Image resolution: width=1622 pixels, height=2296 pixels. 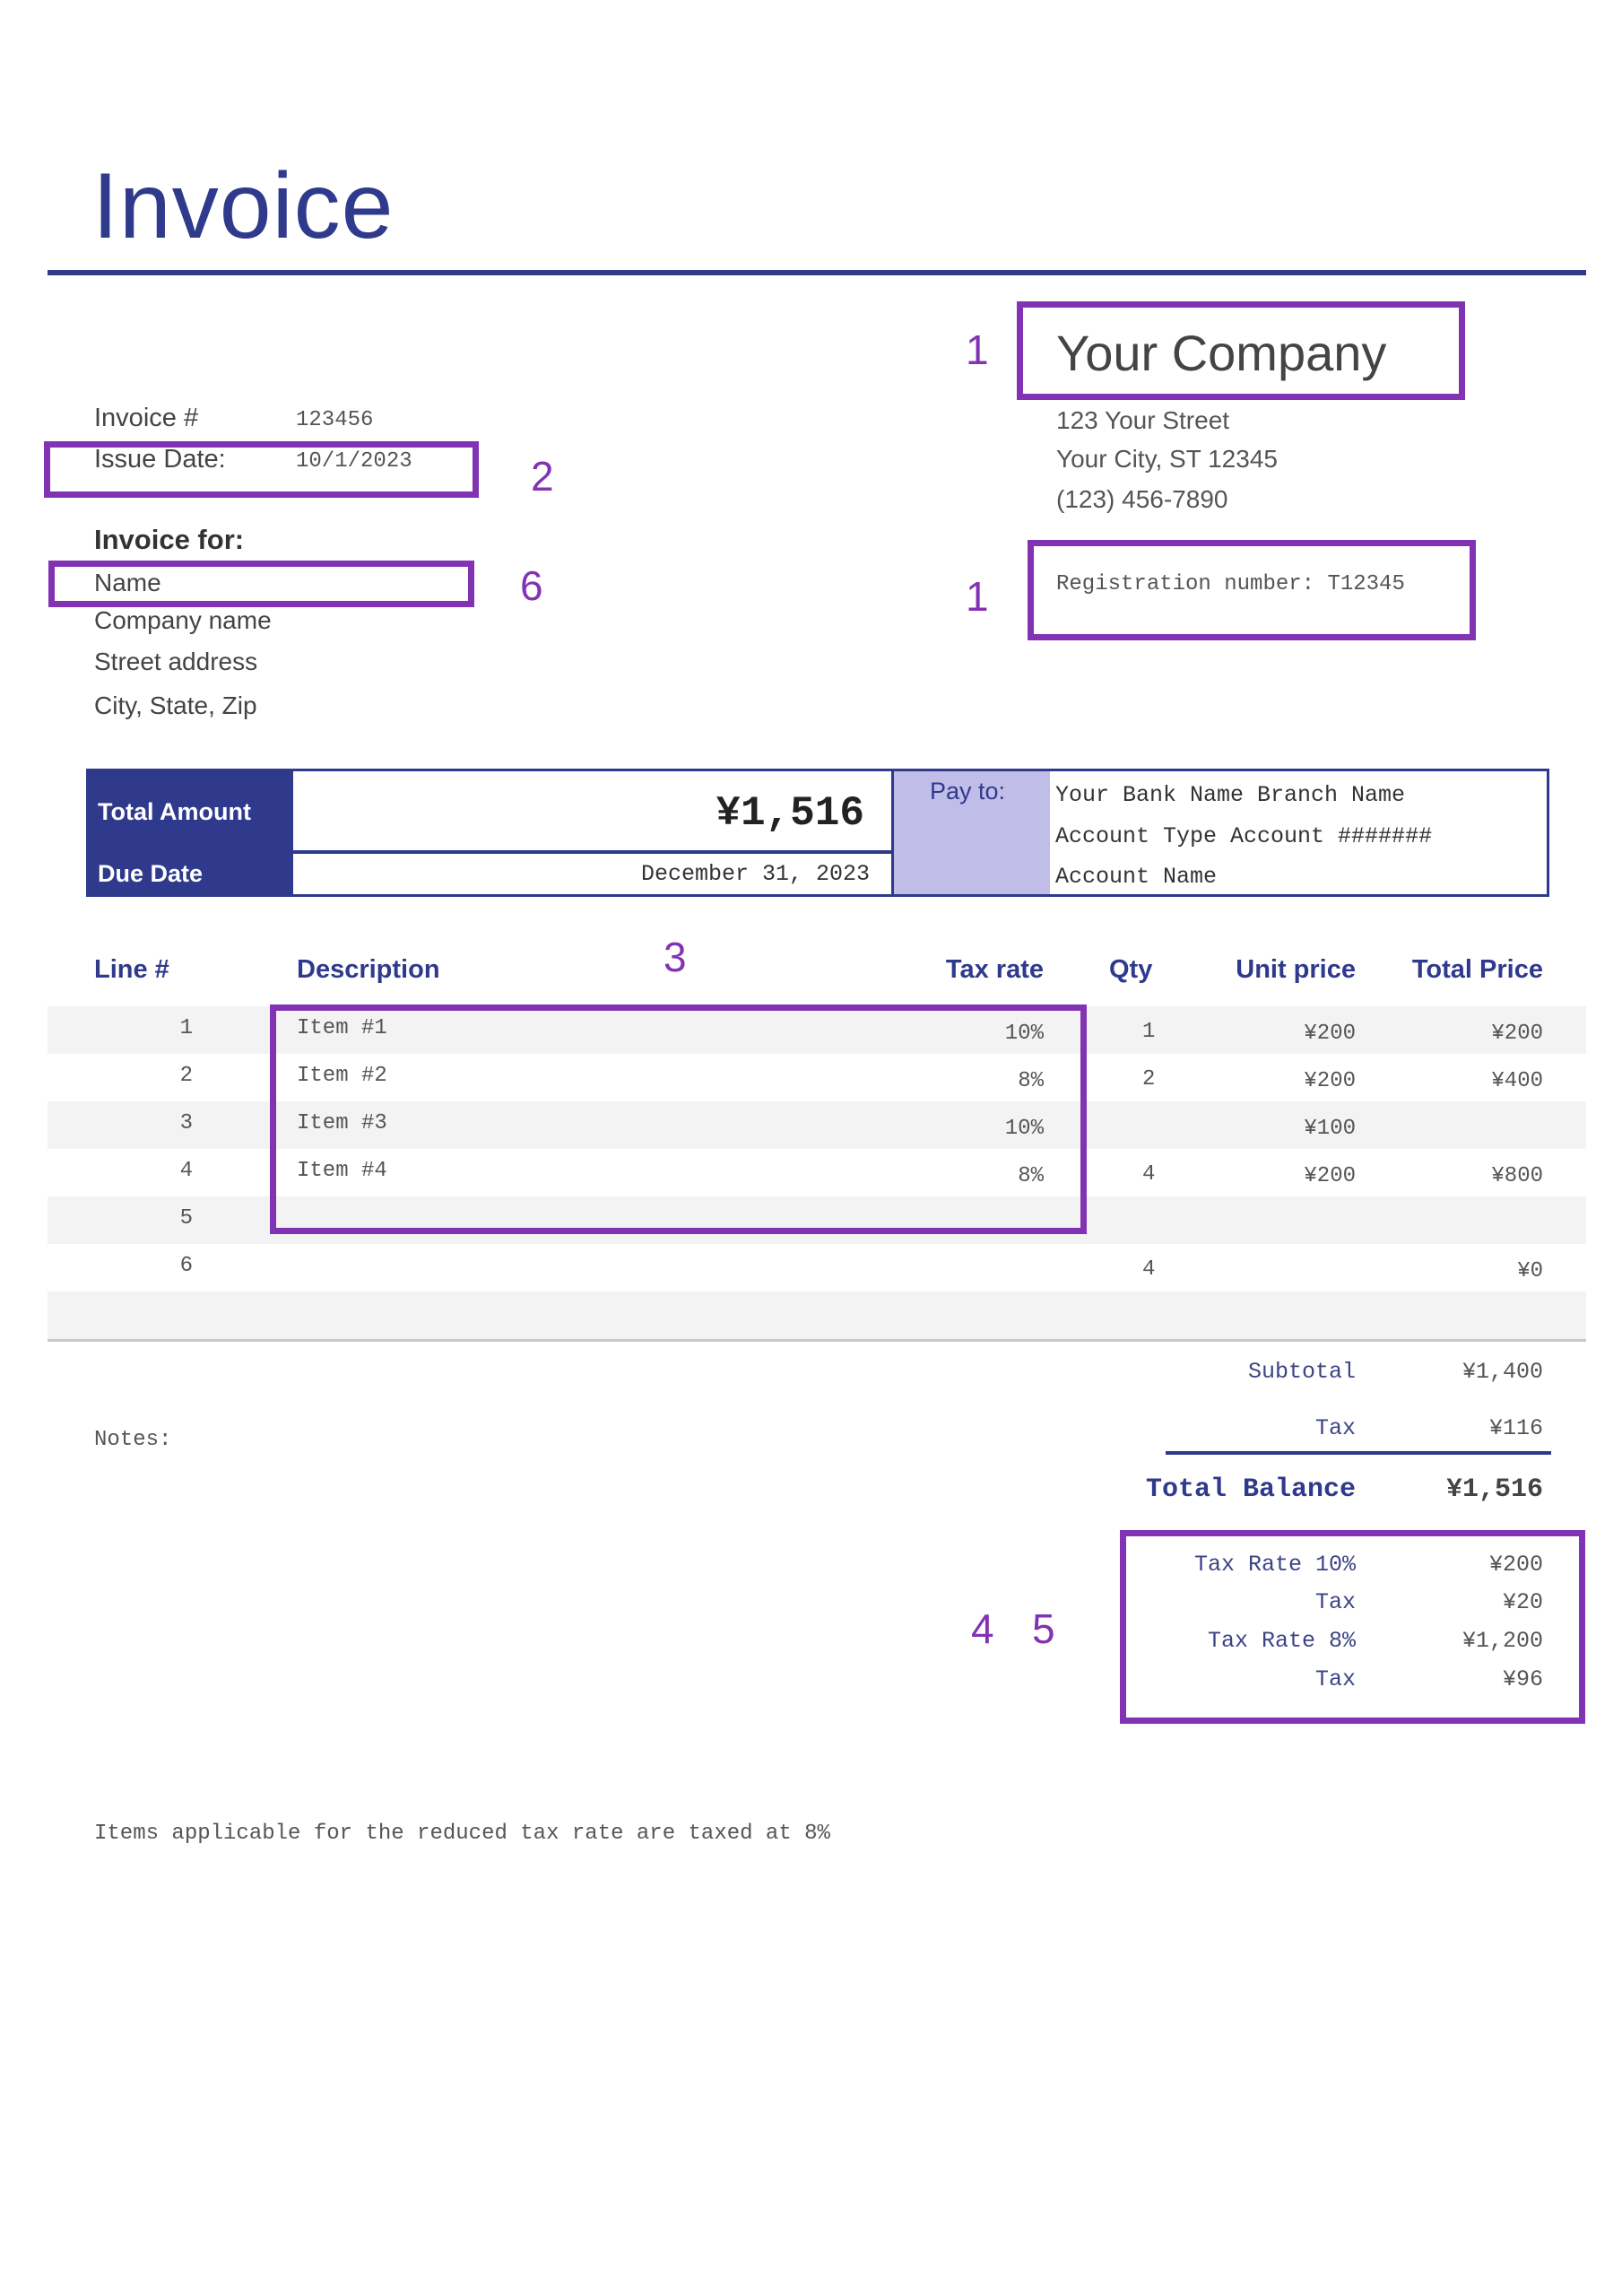 I want to click on header-description: Description, so click(x=368, y=969).